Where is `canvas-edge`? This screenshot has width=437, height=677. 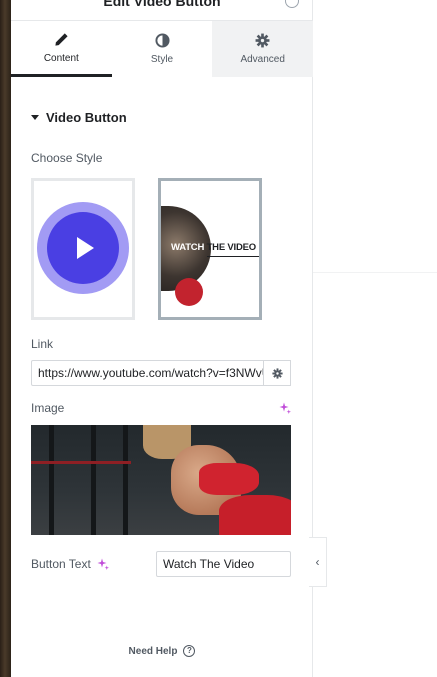 canvas-edge is located at coordinates (5, 338).